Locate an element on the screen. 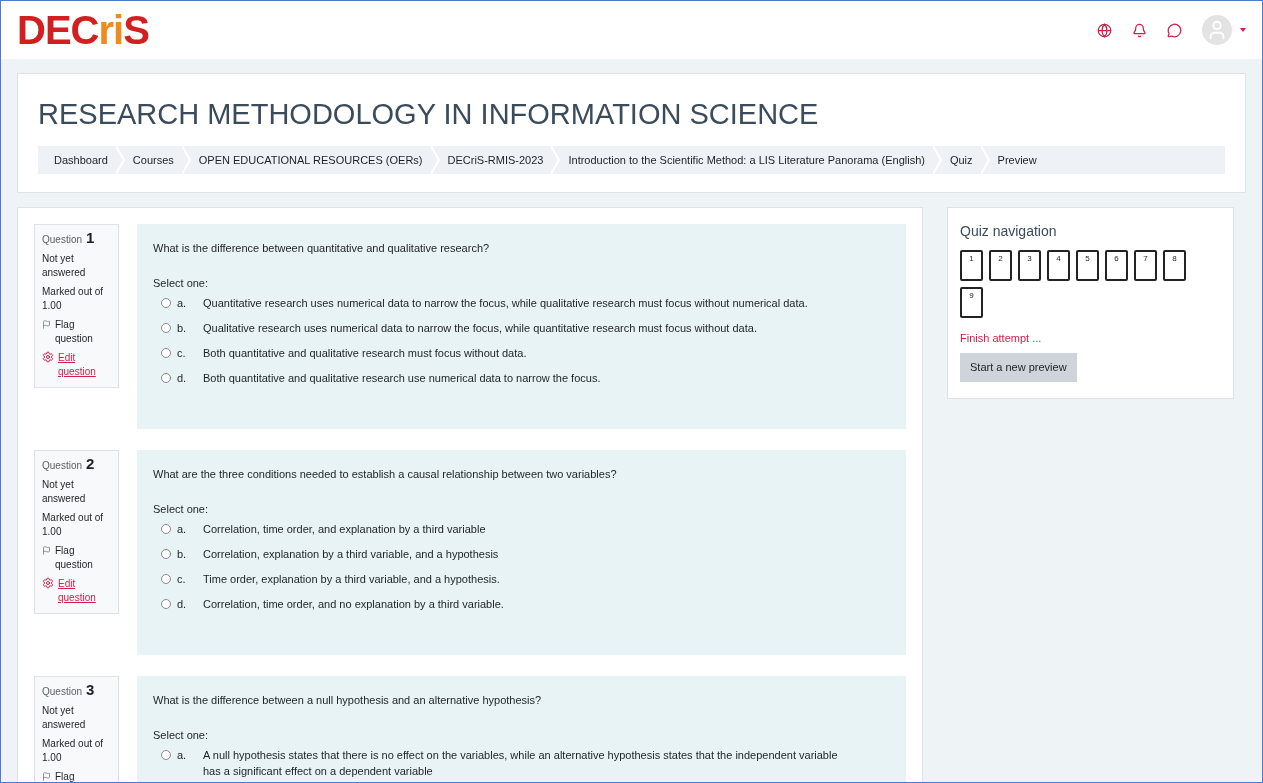  answer-option: a. Quantitative research uses numerical data to narrow the focus, while qualitative research must focus without numerical data. is located at coordinates (525, 303).